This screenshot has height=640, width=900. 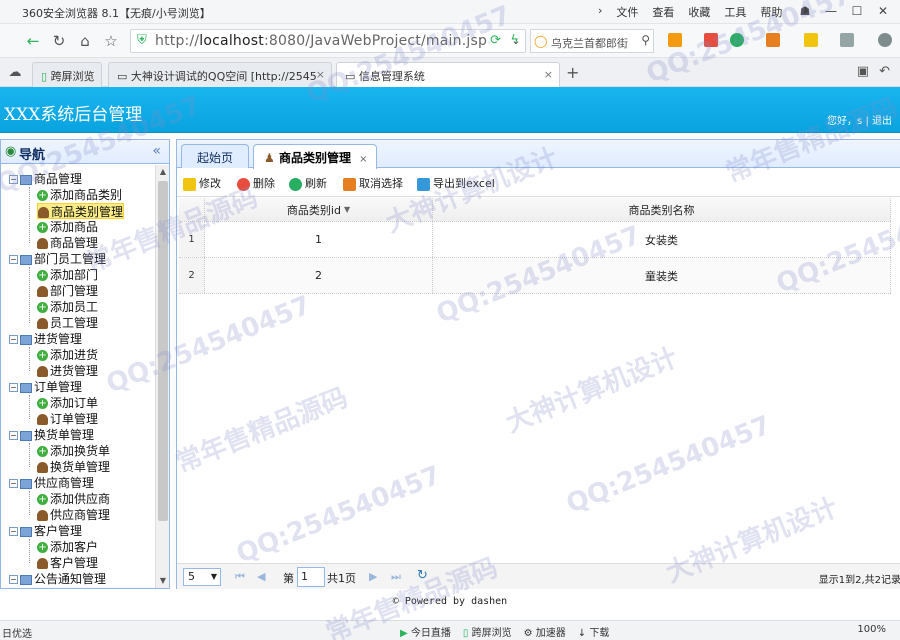 What do you see at coordinates (516, 41) in the screenshot?
I see `chevron-down-icon: ⌄` at bounding box center [516, 41].